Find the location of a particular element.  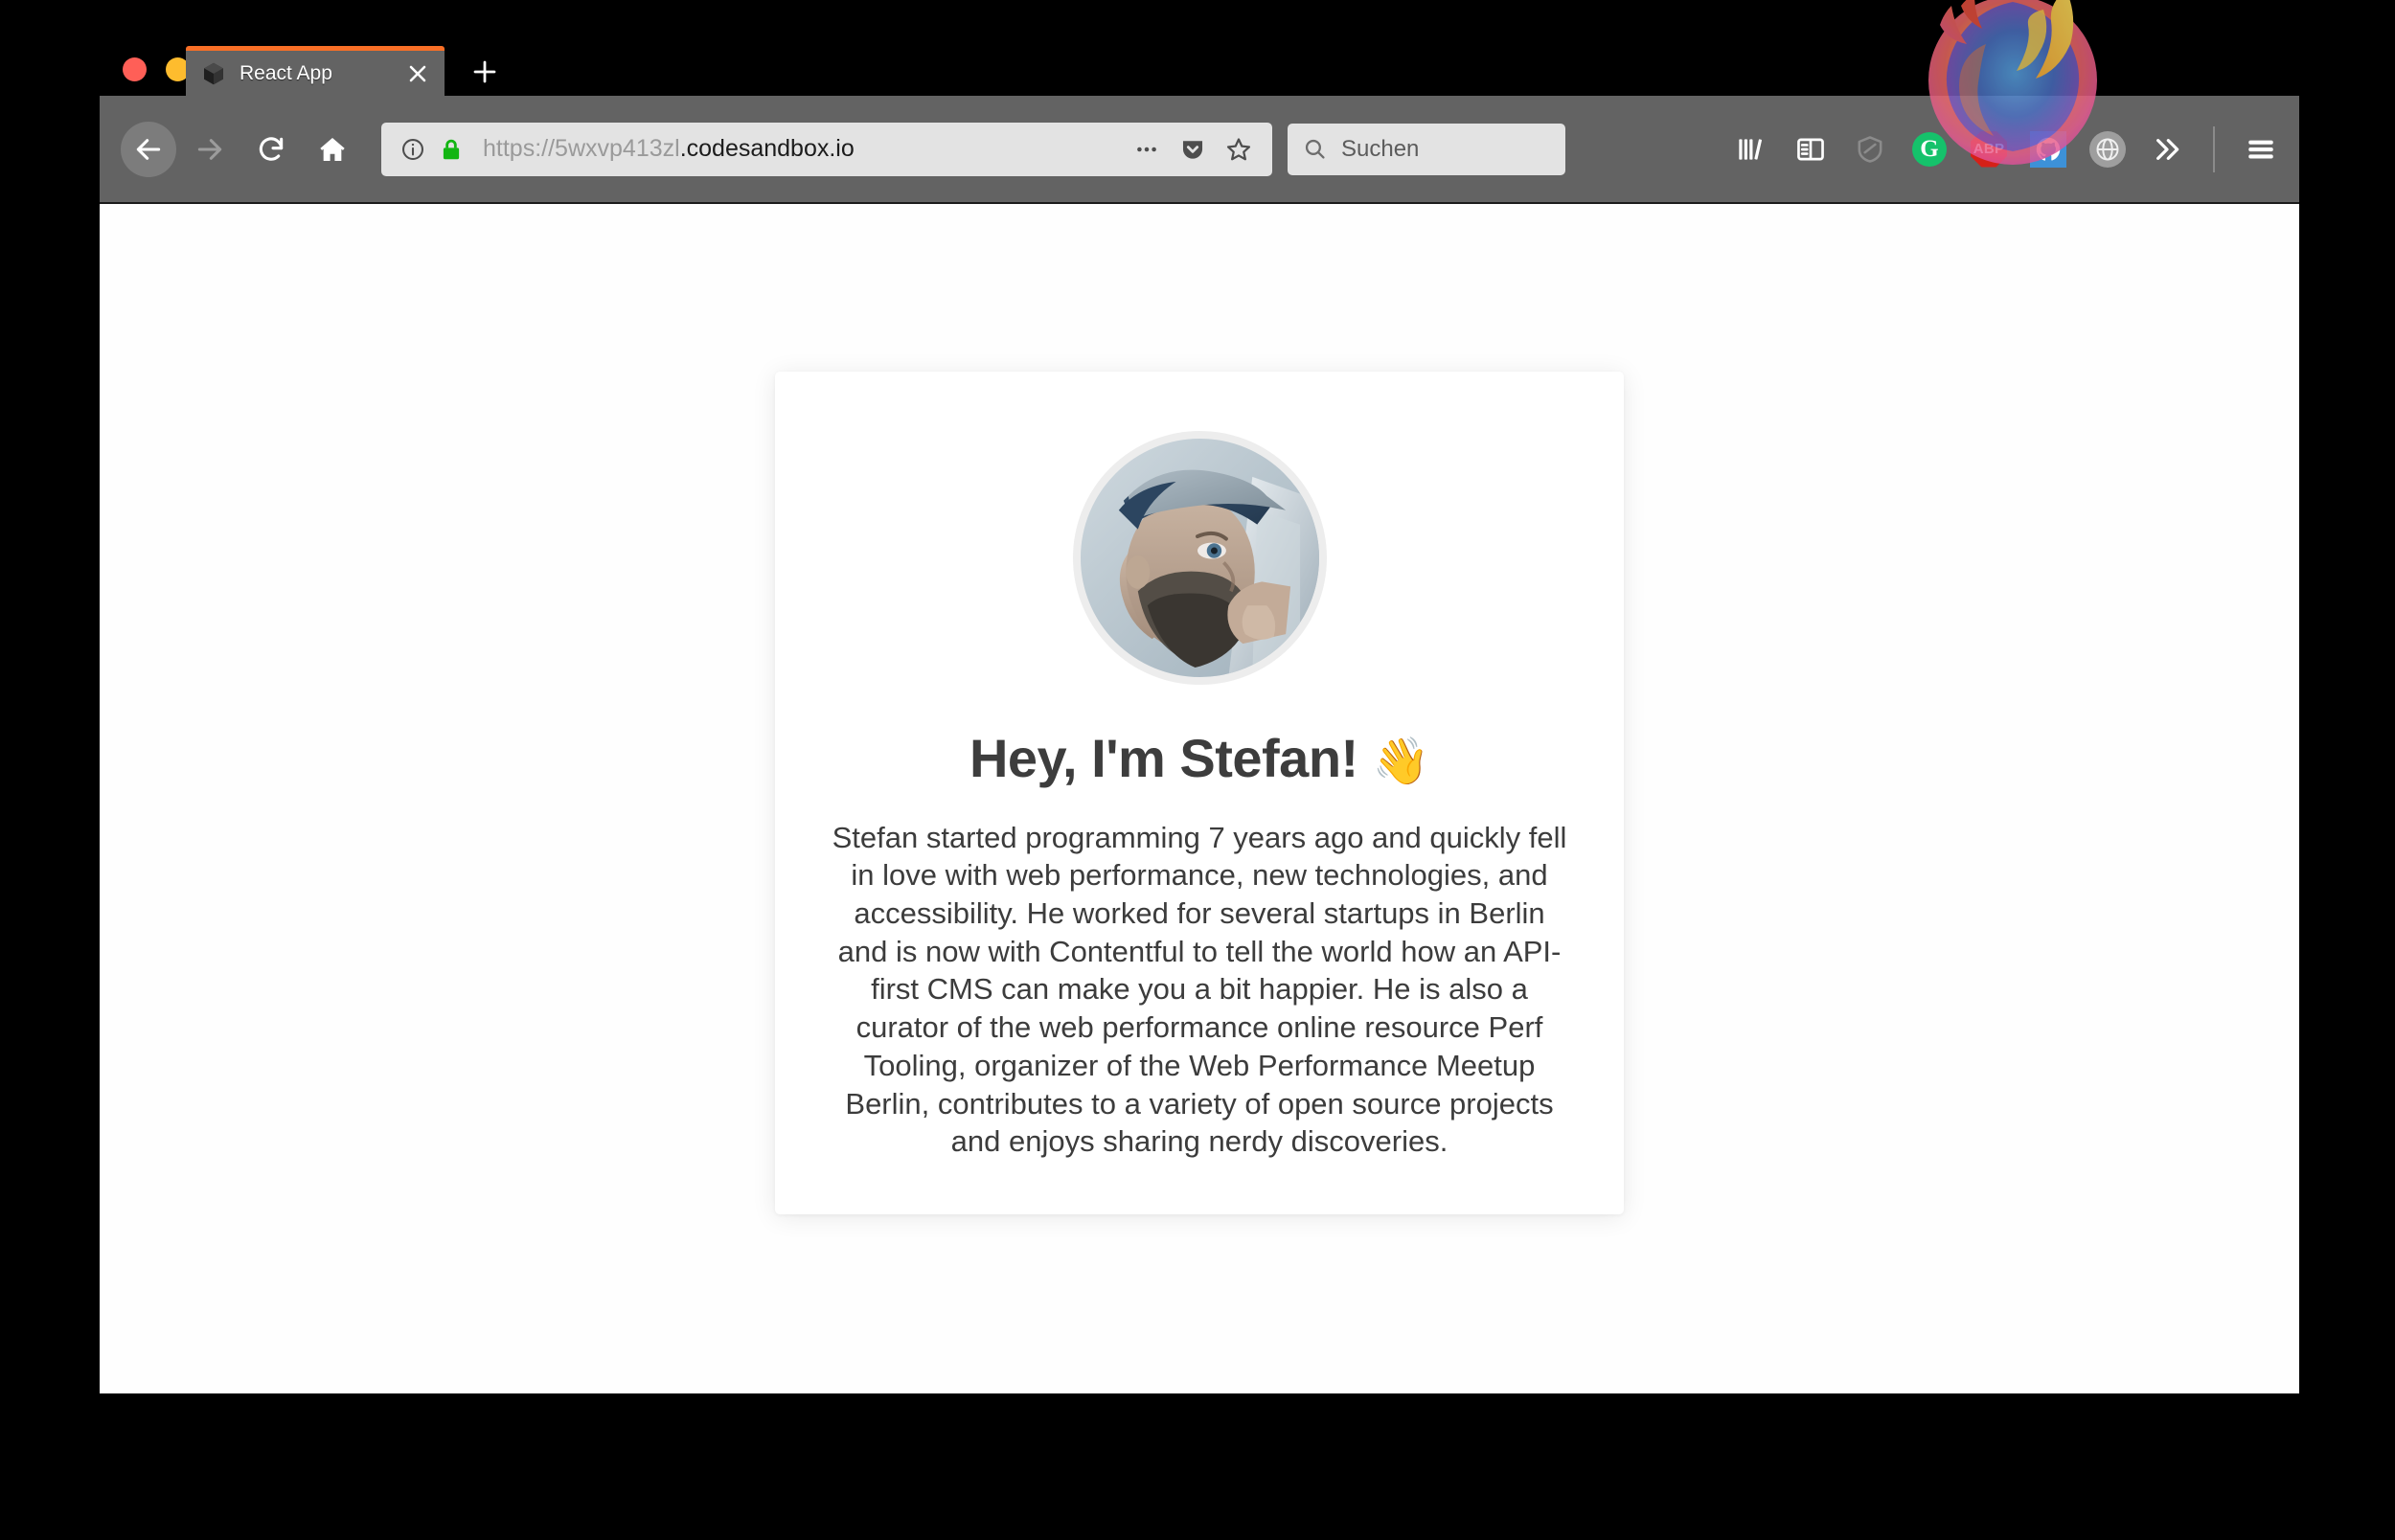

forward-arrow-icon is located at coordinates (210, 149).